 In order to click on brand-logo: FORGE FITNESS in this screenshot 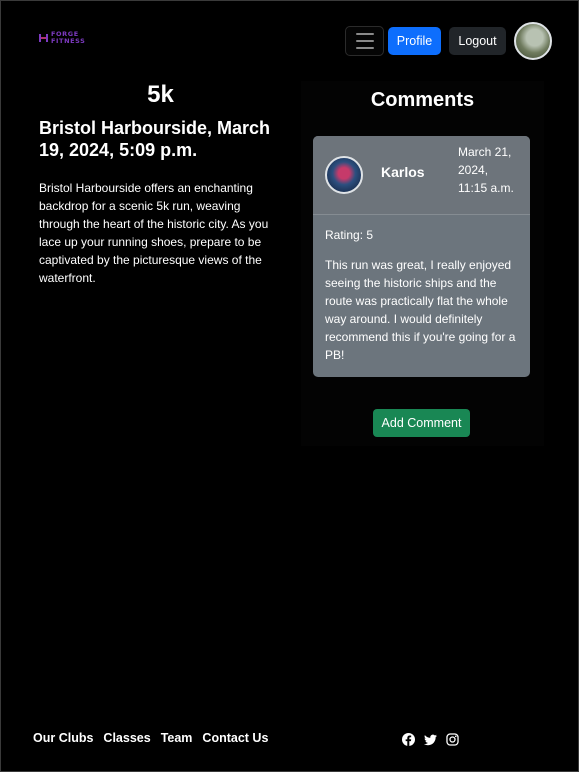, I will do `click(62, 38)`.